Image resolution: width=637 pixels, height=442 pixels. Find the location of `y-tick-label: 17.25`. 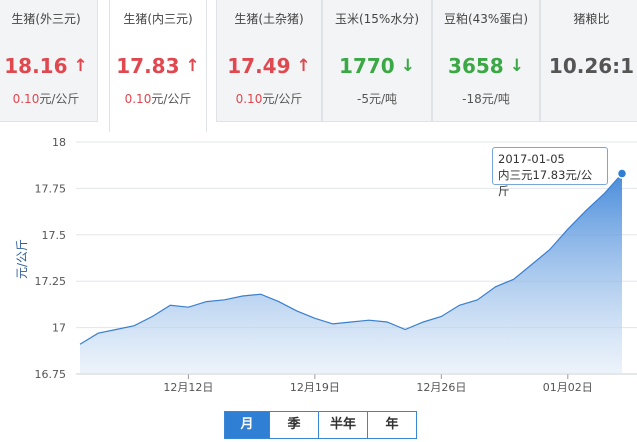

y-tick-label: 17.25 is located at coordinates (51, 281).